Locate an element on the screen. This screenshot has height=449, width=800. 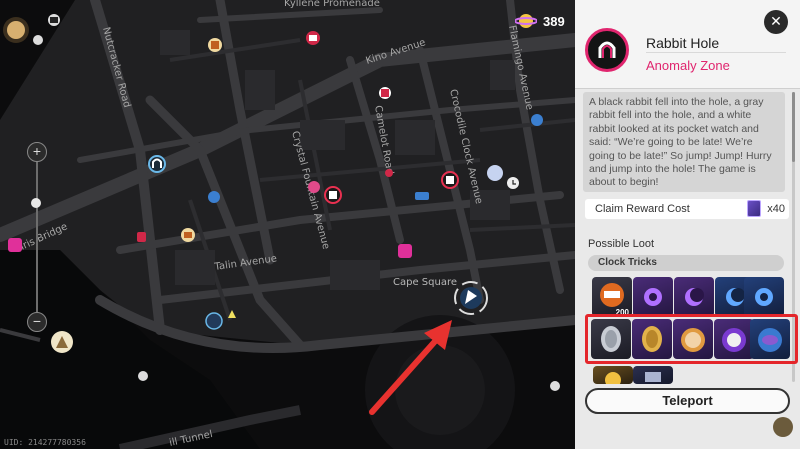
zone-type: Anomaly Zone is located at coordinates (688, 65).